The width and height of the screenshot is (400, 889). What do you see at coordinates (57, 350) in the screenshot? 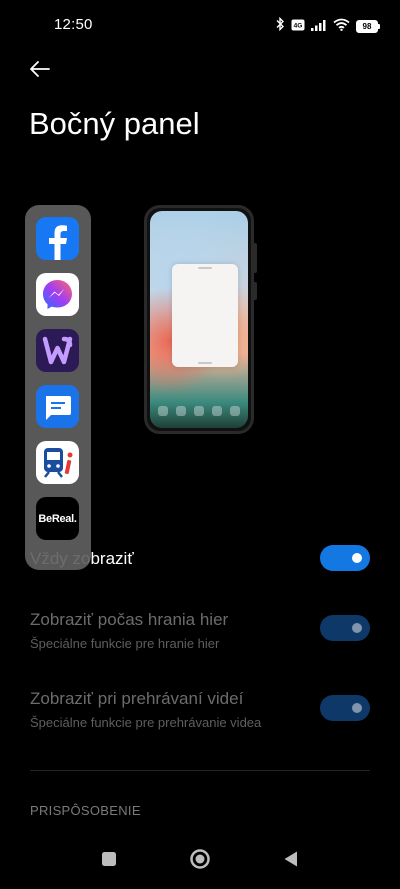
I see `w-app-icon` at bounding box center [57, 350].